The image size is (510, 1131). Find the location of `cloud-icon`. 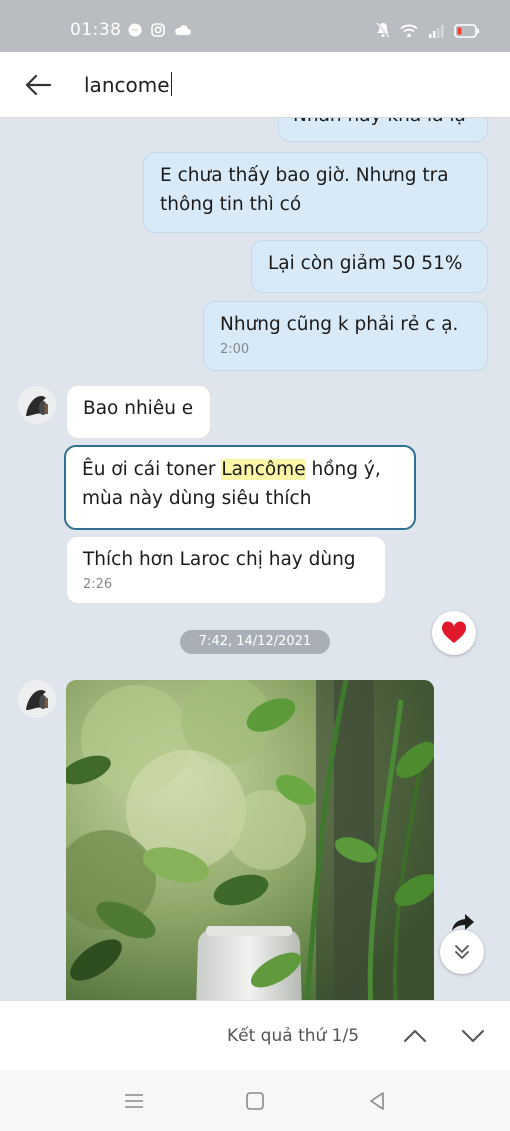

cloud-icon is located at coordinates (183, 30).